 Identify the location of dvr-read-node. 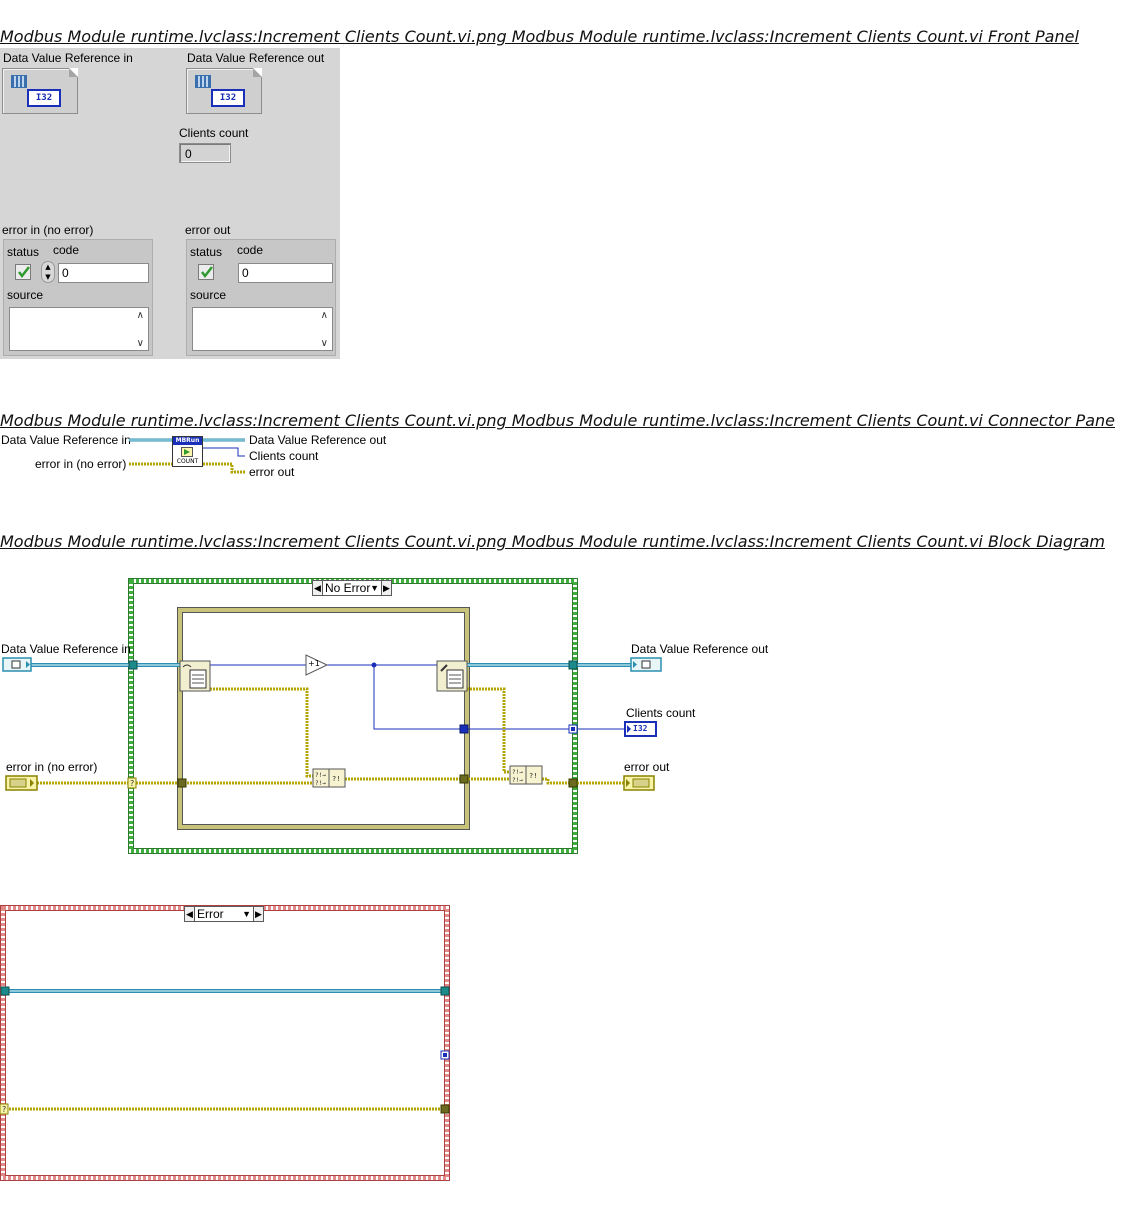
(195, 676).